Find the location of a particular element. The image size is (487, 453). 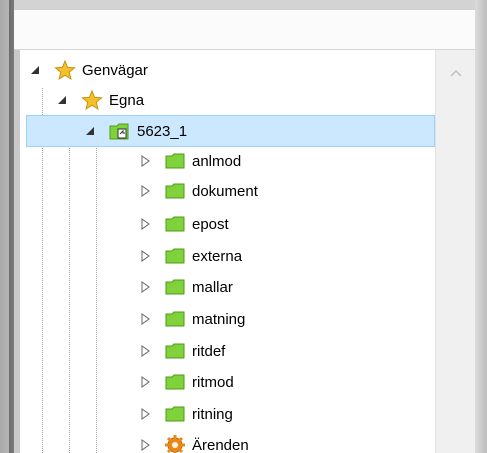

tree-node-label: mallar is located at coordinates (212, 287).